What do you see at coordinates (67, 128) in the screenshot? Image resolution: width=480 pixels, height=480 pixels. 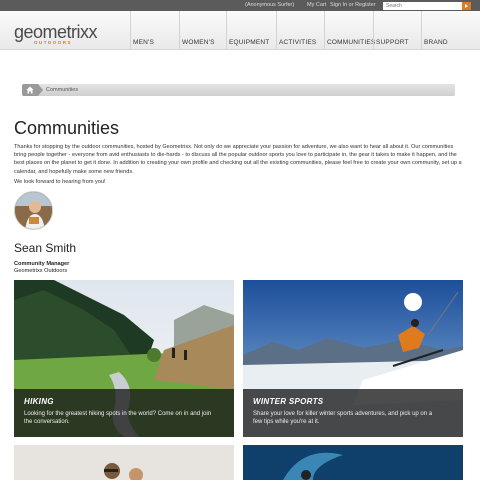 I see `page-title: Communities` at bounding box center [67, 128].